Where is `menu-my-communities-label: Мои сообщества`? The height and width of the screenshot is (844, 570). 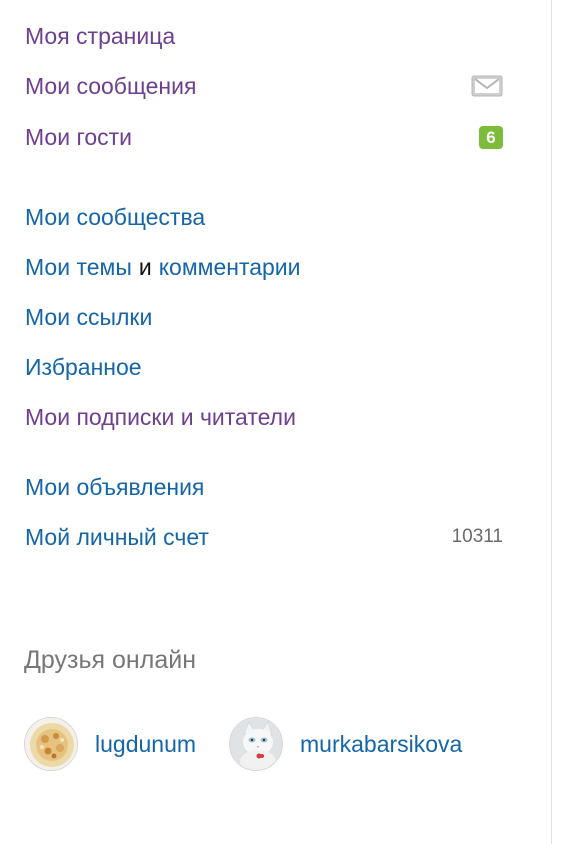 menu-my-communities-label: Мои сообщества is located at coordinates (115, 217).